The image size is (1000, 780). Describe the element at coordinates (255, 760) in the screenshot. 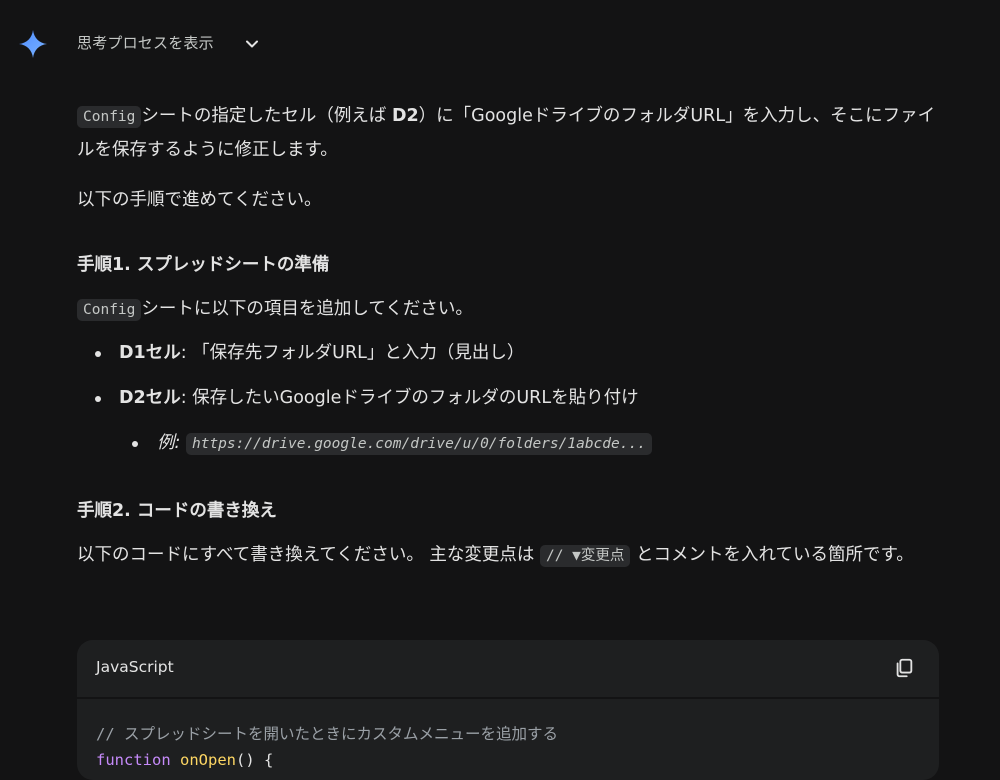

I see `code-text: () {` at that location.